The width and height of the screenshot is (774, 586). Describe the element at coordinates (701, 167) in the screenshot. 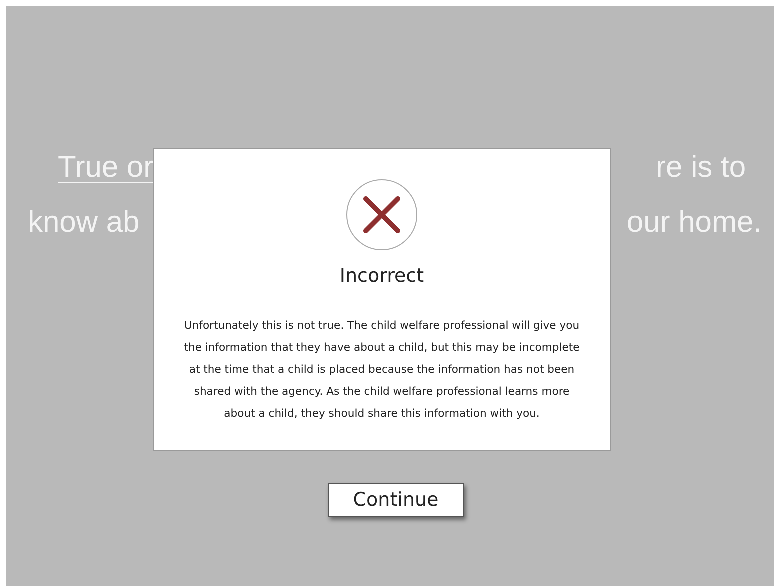

I see `question-text: re is to` at that location.